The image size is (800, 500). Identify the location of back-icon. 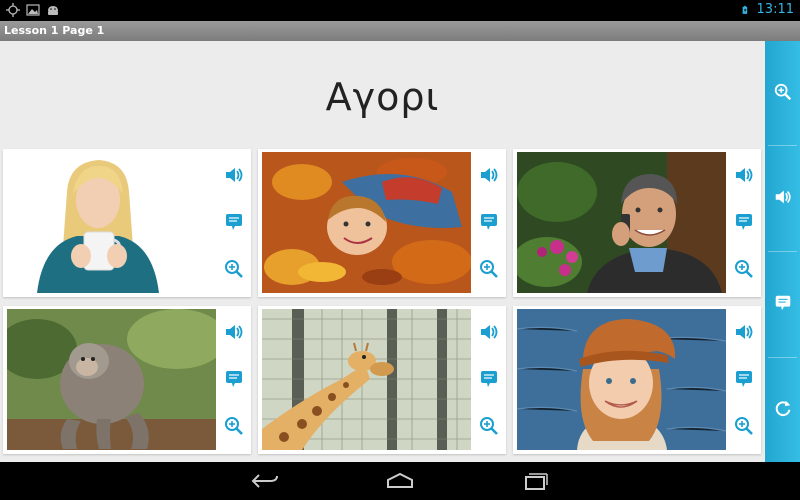
(264, 481).